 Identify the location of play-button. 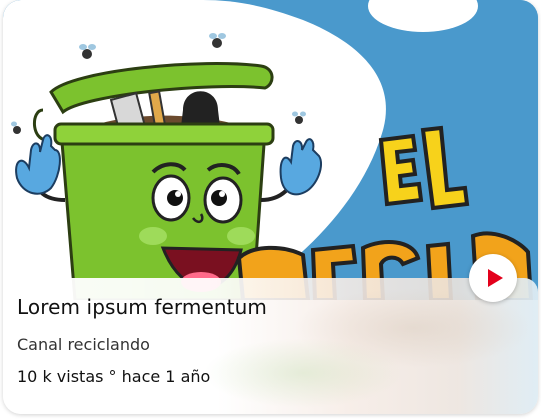
(493, 278).